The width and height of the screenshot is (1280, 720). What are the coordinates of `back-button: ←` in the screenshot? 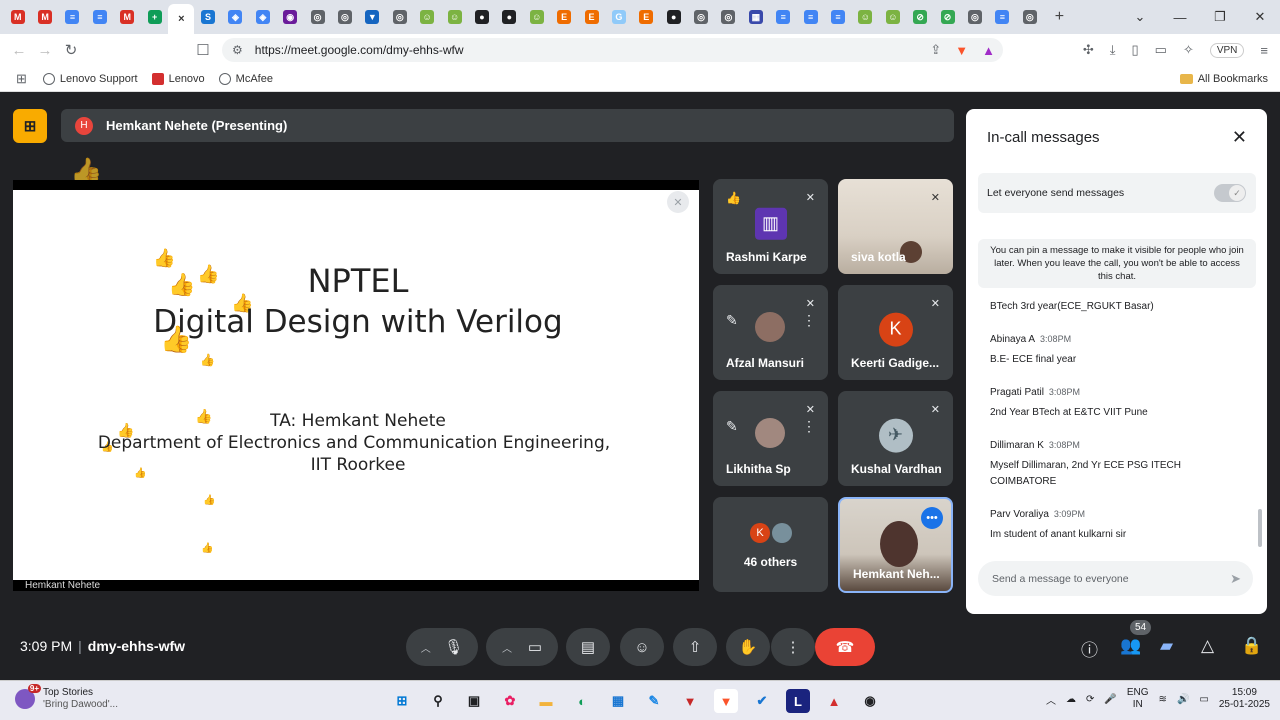 It's located at (19, 50).